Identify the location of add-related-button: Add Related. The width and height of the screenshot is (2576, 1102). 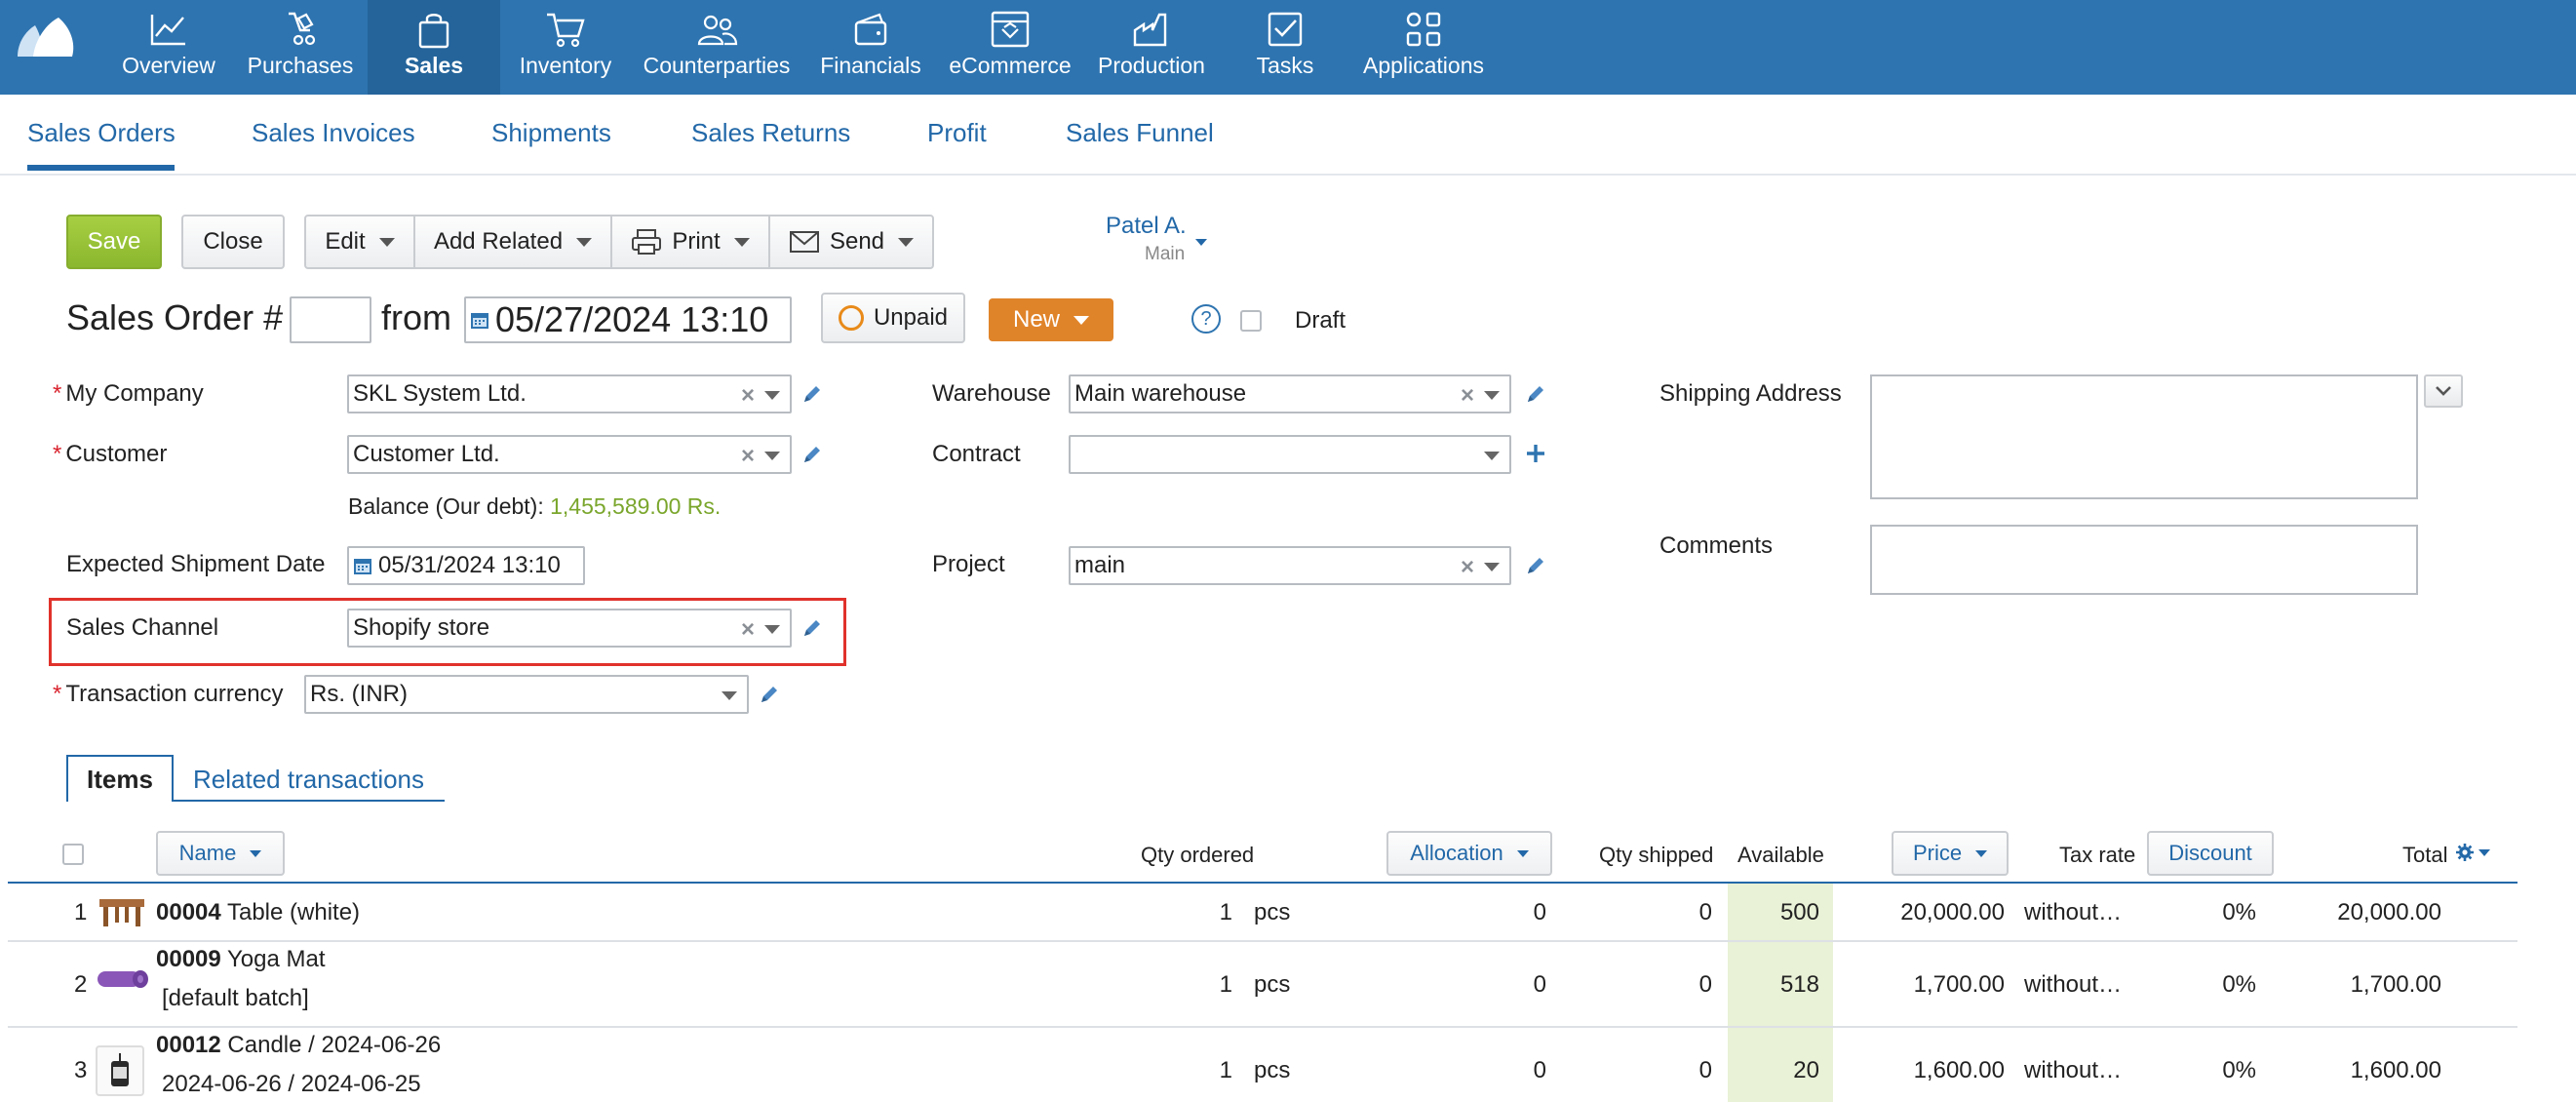
(512, 242).